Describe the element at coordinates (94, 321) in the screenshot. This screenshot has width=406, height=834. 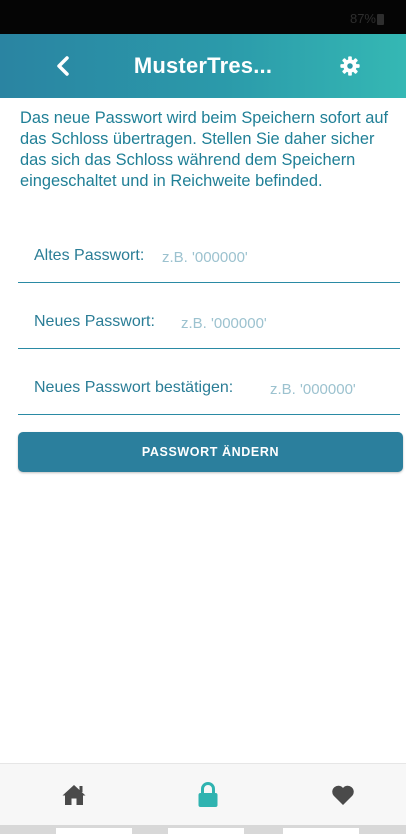
I see `new-password-label: Neues Passwort:` at that location.